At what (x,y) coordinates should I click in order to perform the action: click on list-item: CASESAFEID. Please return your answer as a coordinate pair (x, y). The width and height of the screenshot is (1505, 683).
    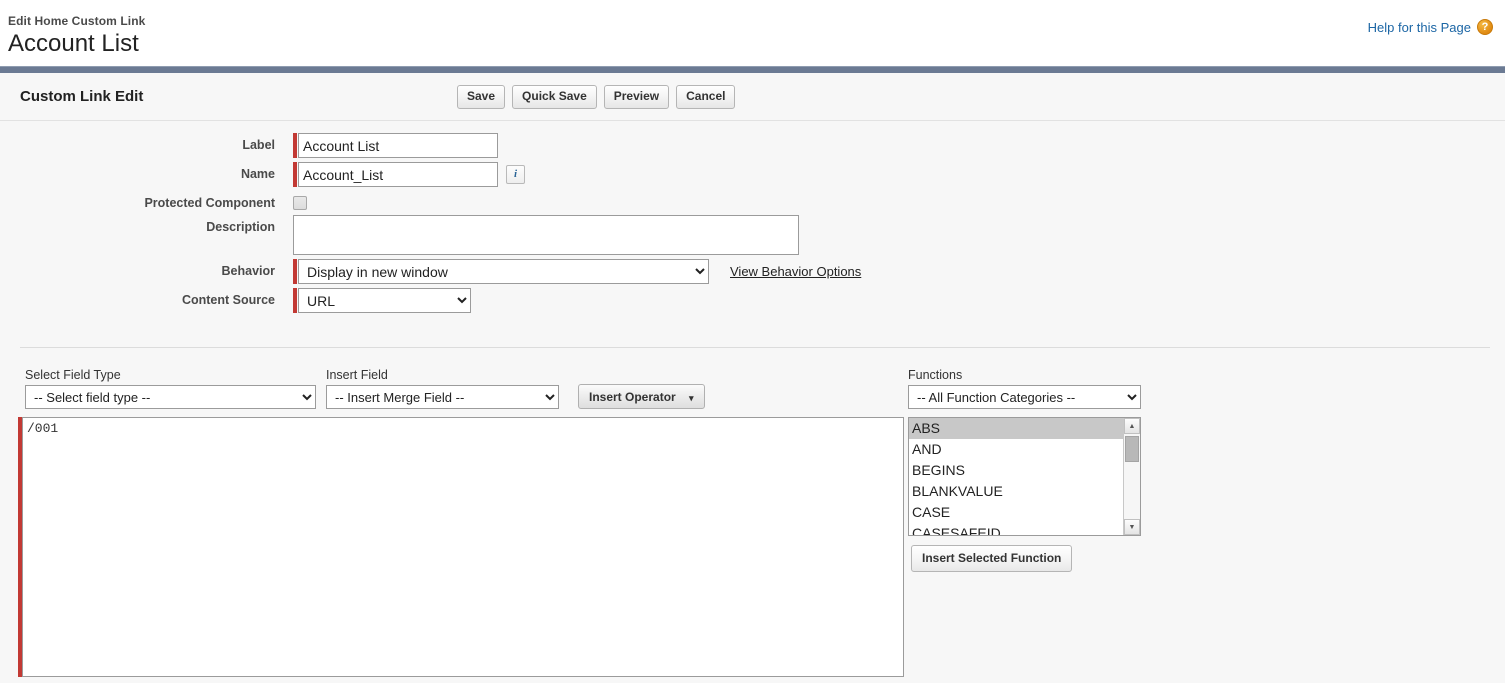
    Looking at the image, I should click on (1016, 529).